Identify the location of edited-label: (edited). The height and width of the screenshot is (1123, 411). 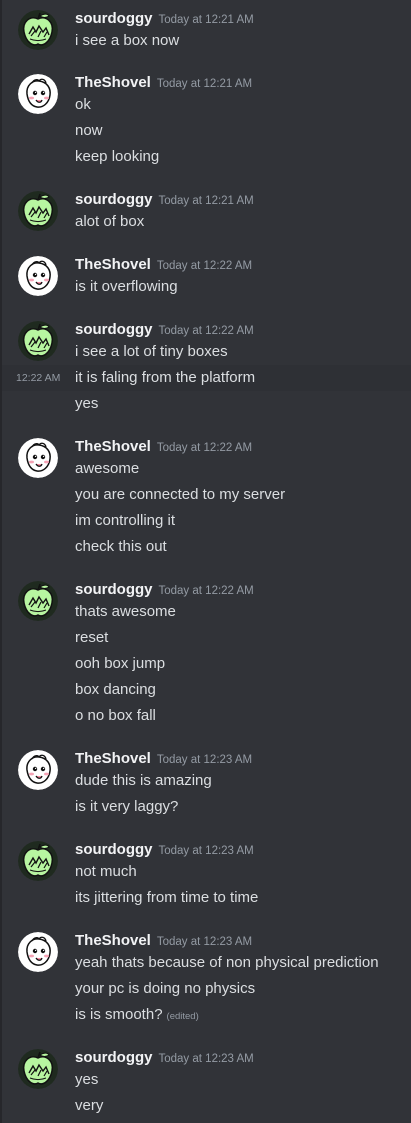
(183, 1016).